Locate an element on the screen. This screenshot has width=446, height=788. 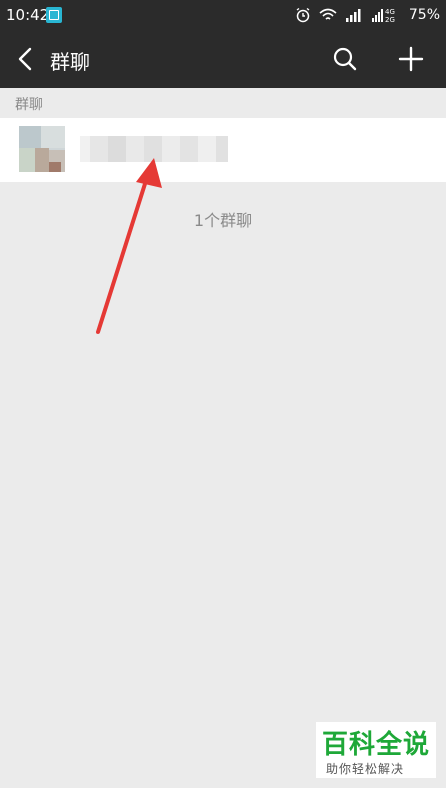
svg-text: 4G is located at coordinates (390, 12).